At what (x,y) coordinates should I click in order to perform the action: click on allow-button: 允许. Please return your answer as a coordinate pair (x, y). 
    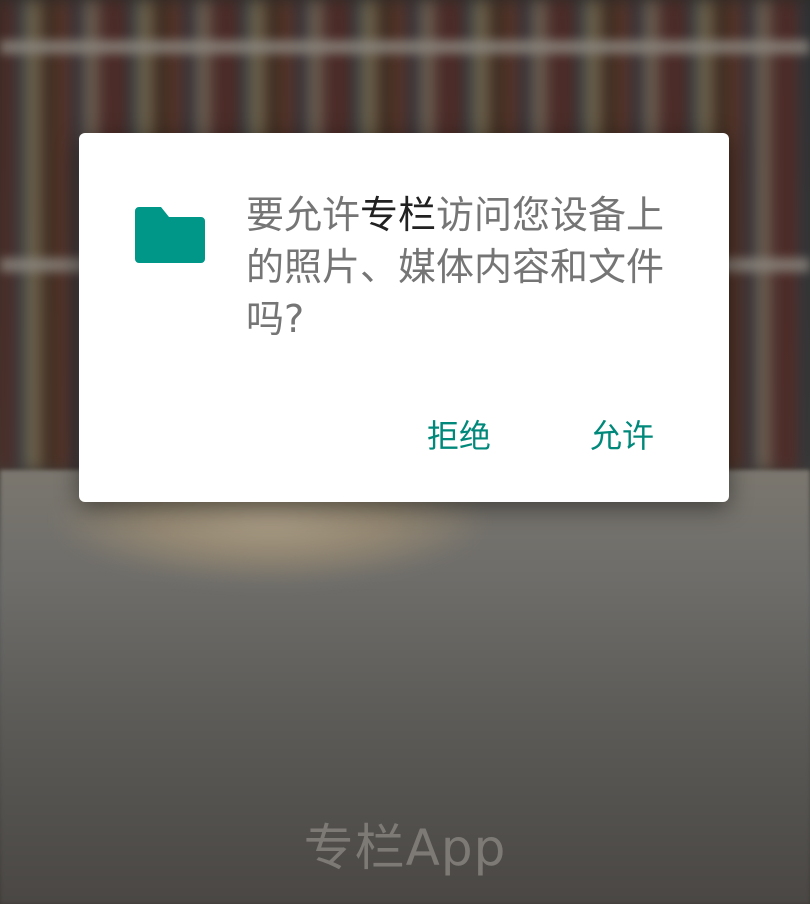
    Looking at the image, I should click on (622, 434).